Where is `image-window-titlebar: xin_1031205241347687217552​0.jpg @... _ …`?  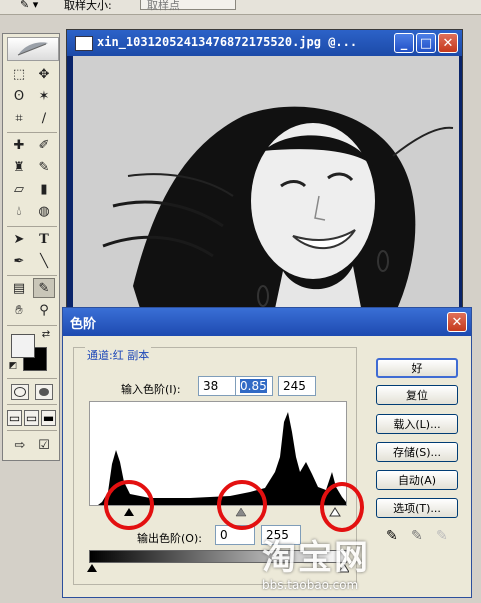 image-window-titlebar: xin_1031205241347687217552​0.jpg @... _ … is located at coordinates (264, 43).